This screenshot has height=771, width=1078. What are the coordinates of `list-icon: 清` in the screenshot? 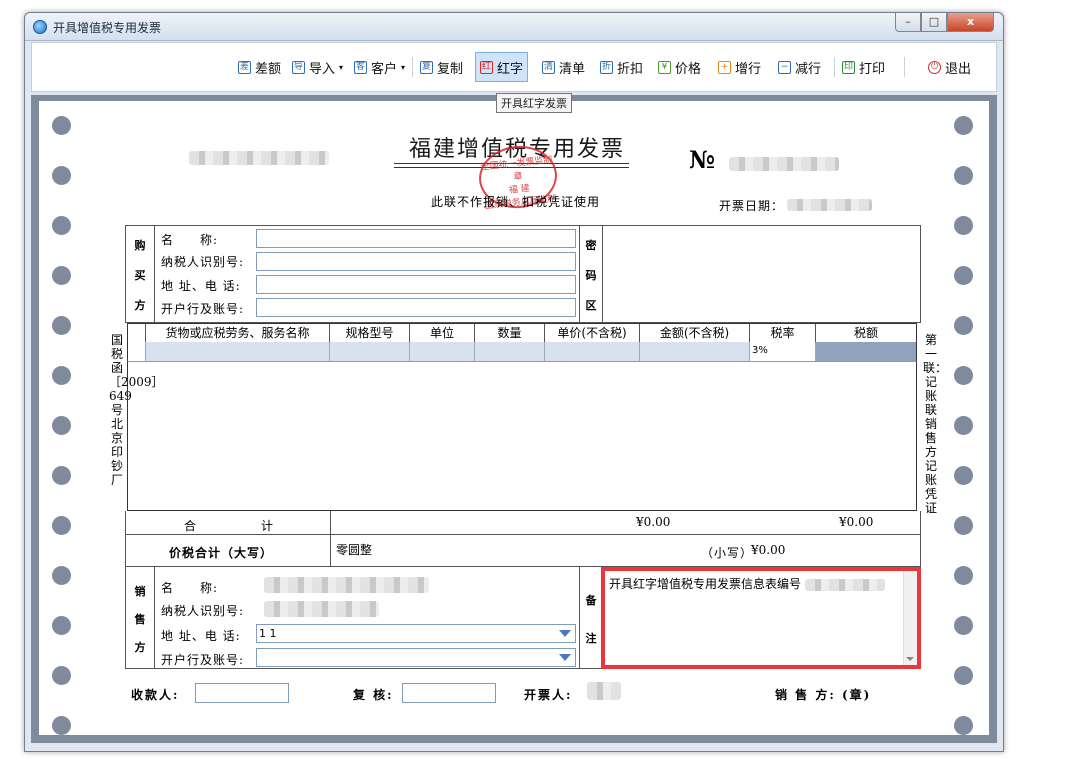 It's located at (548, 67).